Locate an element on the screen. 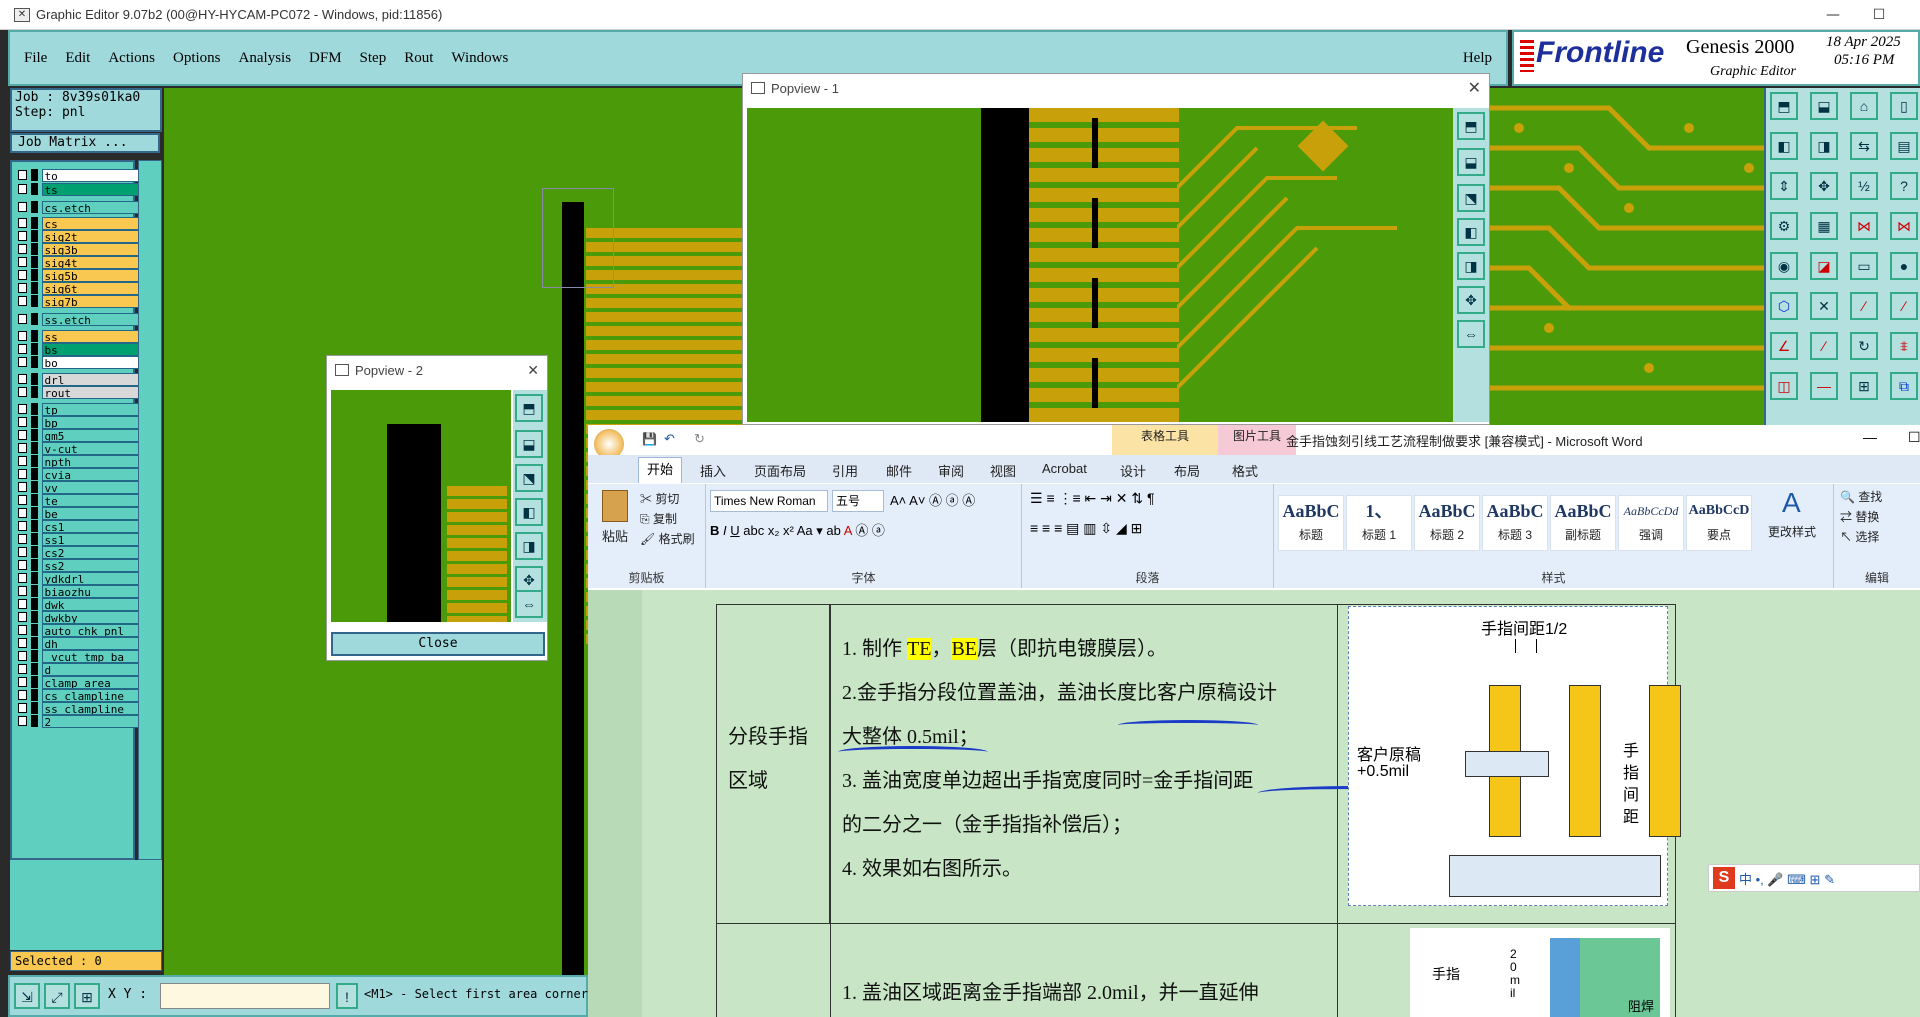  pan-left-icon: ◧ is located at coordinates (529, 512).